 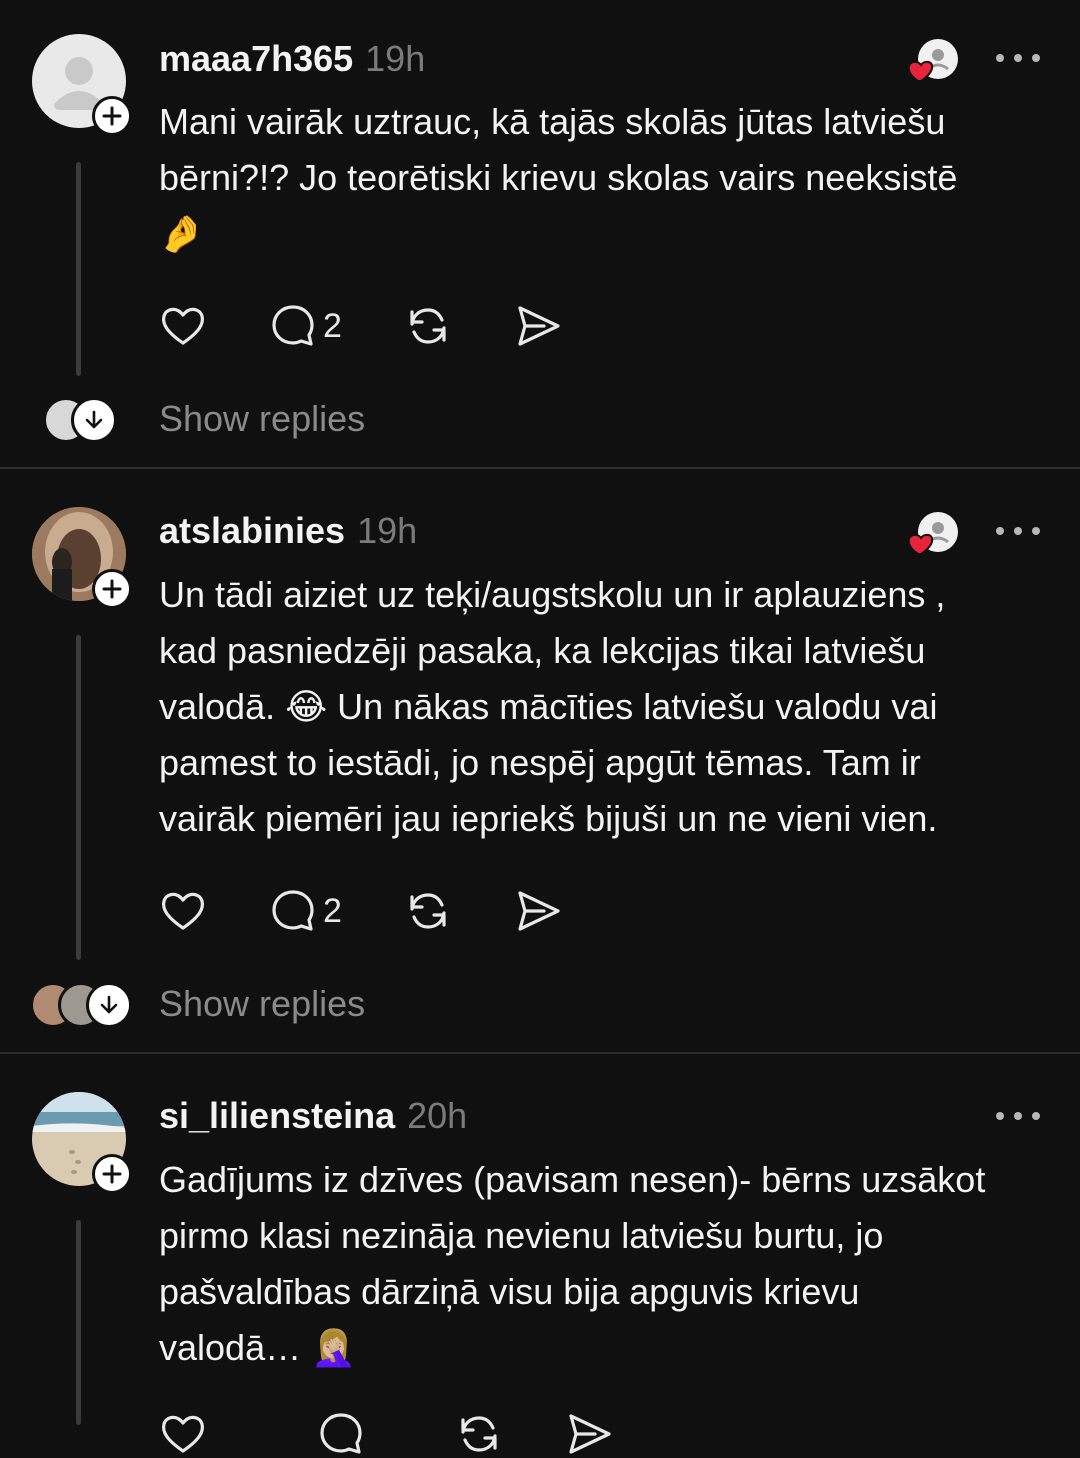 What do you see at coordinates (256, 59) in the screenshot?
I see `username: maaa7h365` at bounding box center [256, 59].